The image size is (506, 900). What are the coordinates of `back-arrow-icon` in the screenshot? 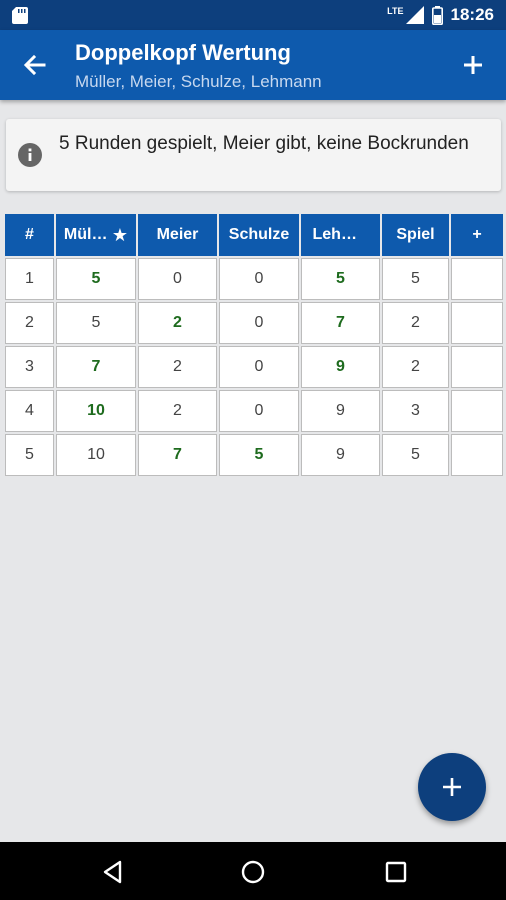 It's located at (35, 65).